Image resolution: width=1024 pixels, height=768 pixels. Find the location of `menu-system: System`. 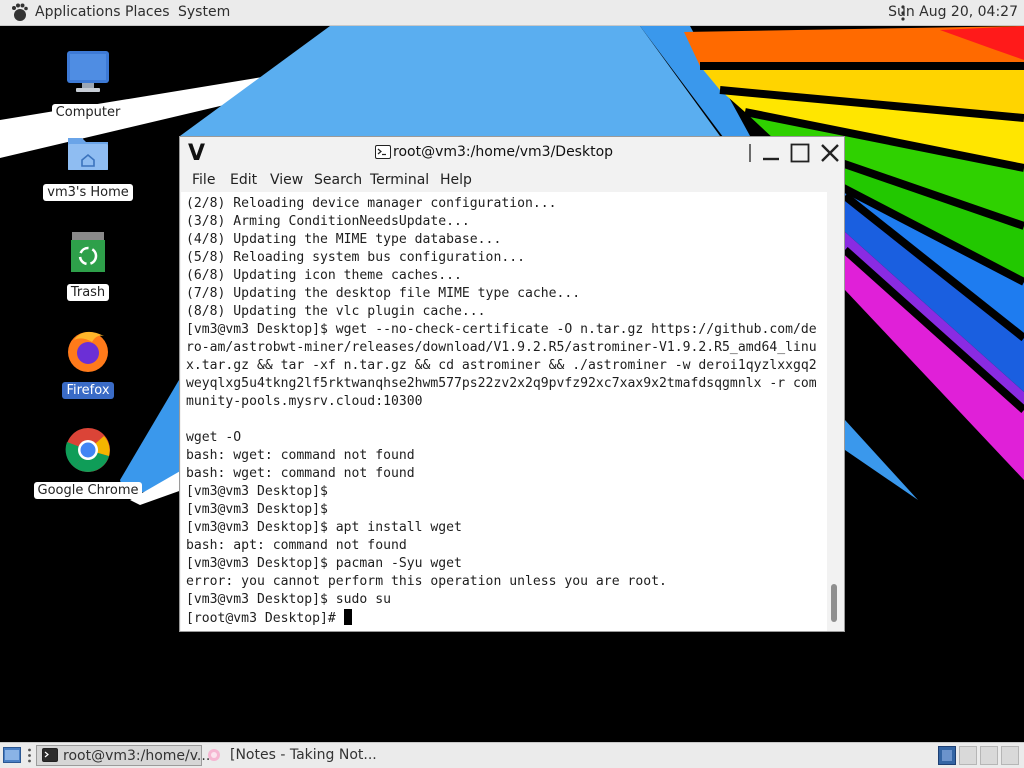

menu-system: System is located at coordinates (204, 12).